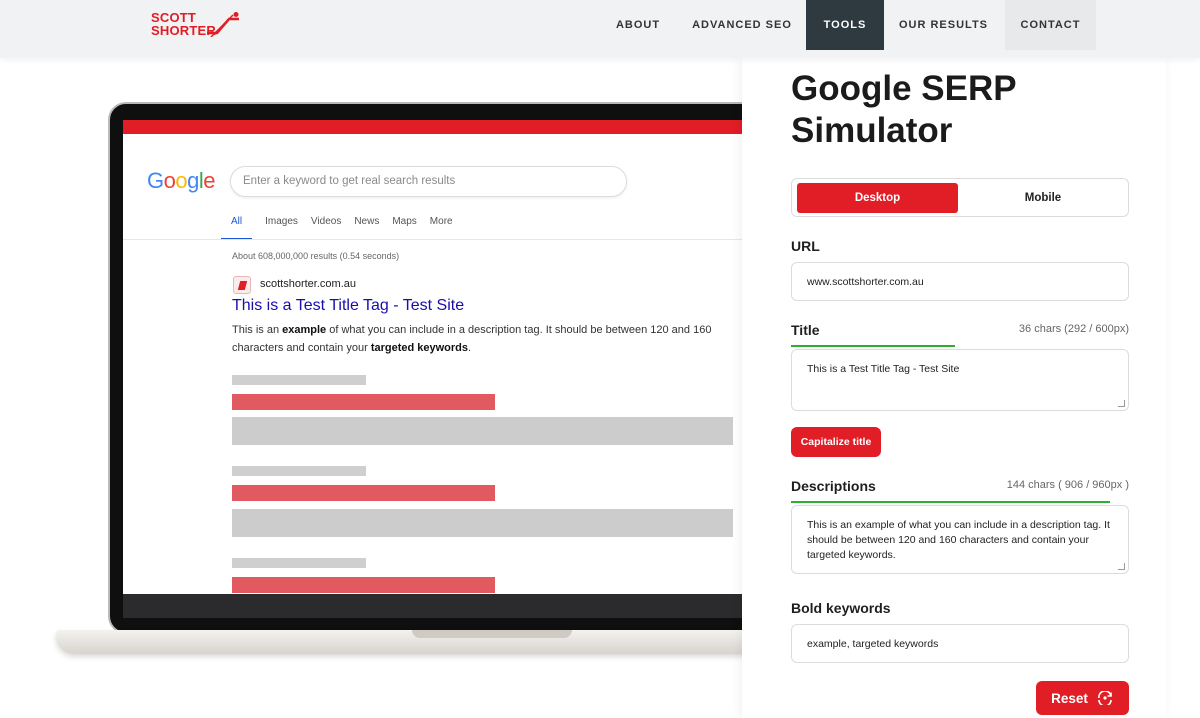 The image size is (1200, 718). Describe the element at coordinates (833, 486) in the screenshot. I see `descriptions-label: Descriptions` at that location.